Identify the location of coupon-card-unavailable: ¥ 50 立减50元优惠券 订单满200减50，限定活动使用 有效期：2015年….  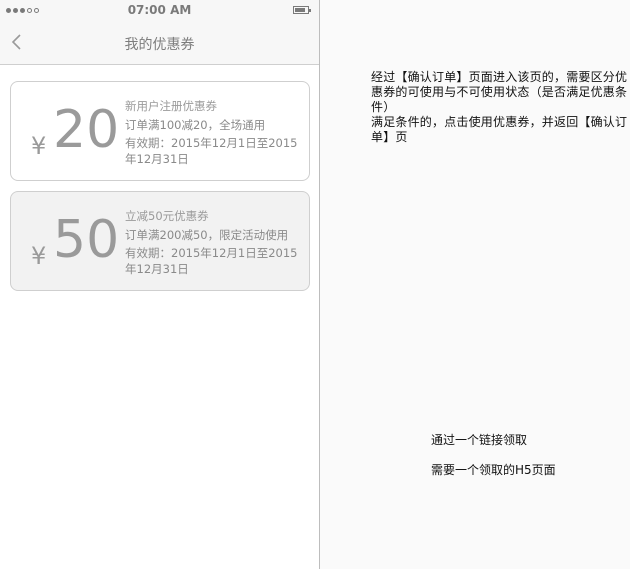
(160, 241).